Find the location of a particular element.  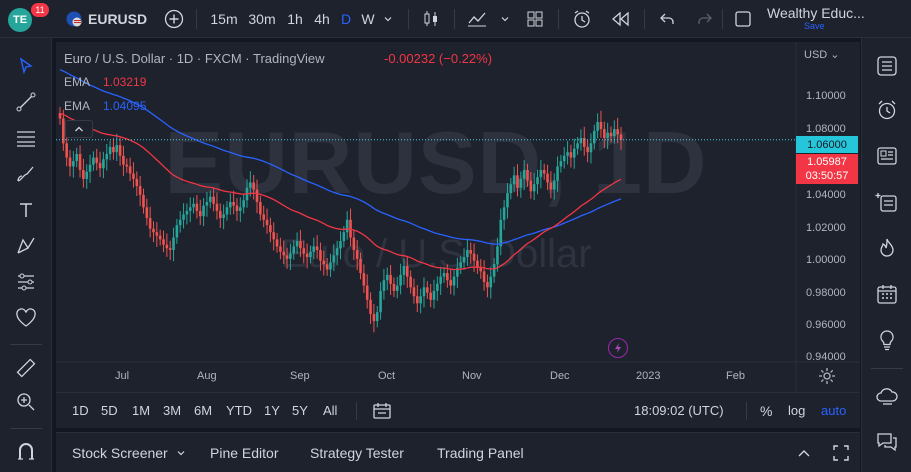

range-5d: 5D is located at coordinates (109, 410).